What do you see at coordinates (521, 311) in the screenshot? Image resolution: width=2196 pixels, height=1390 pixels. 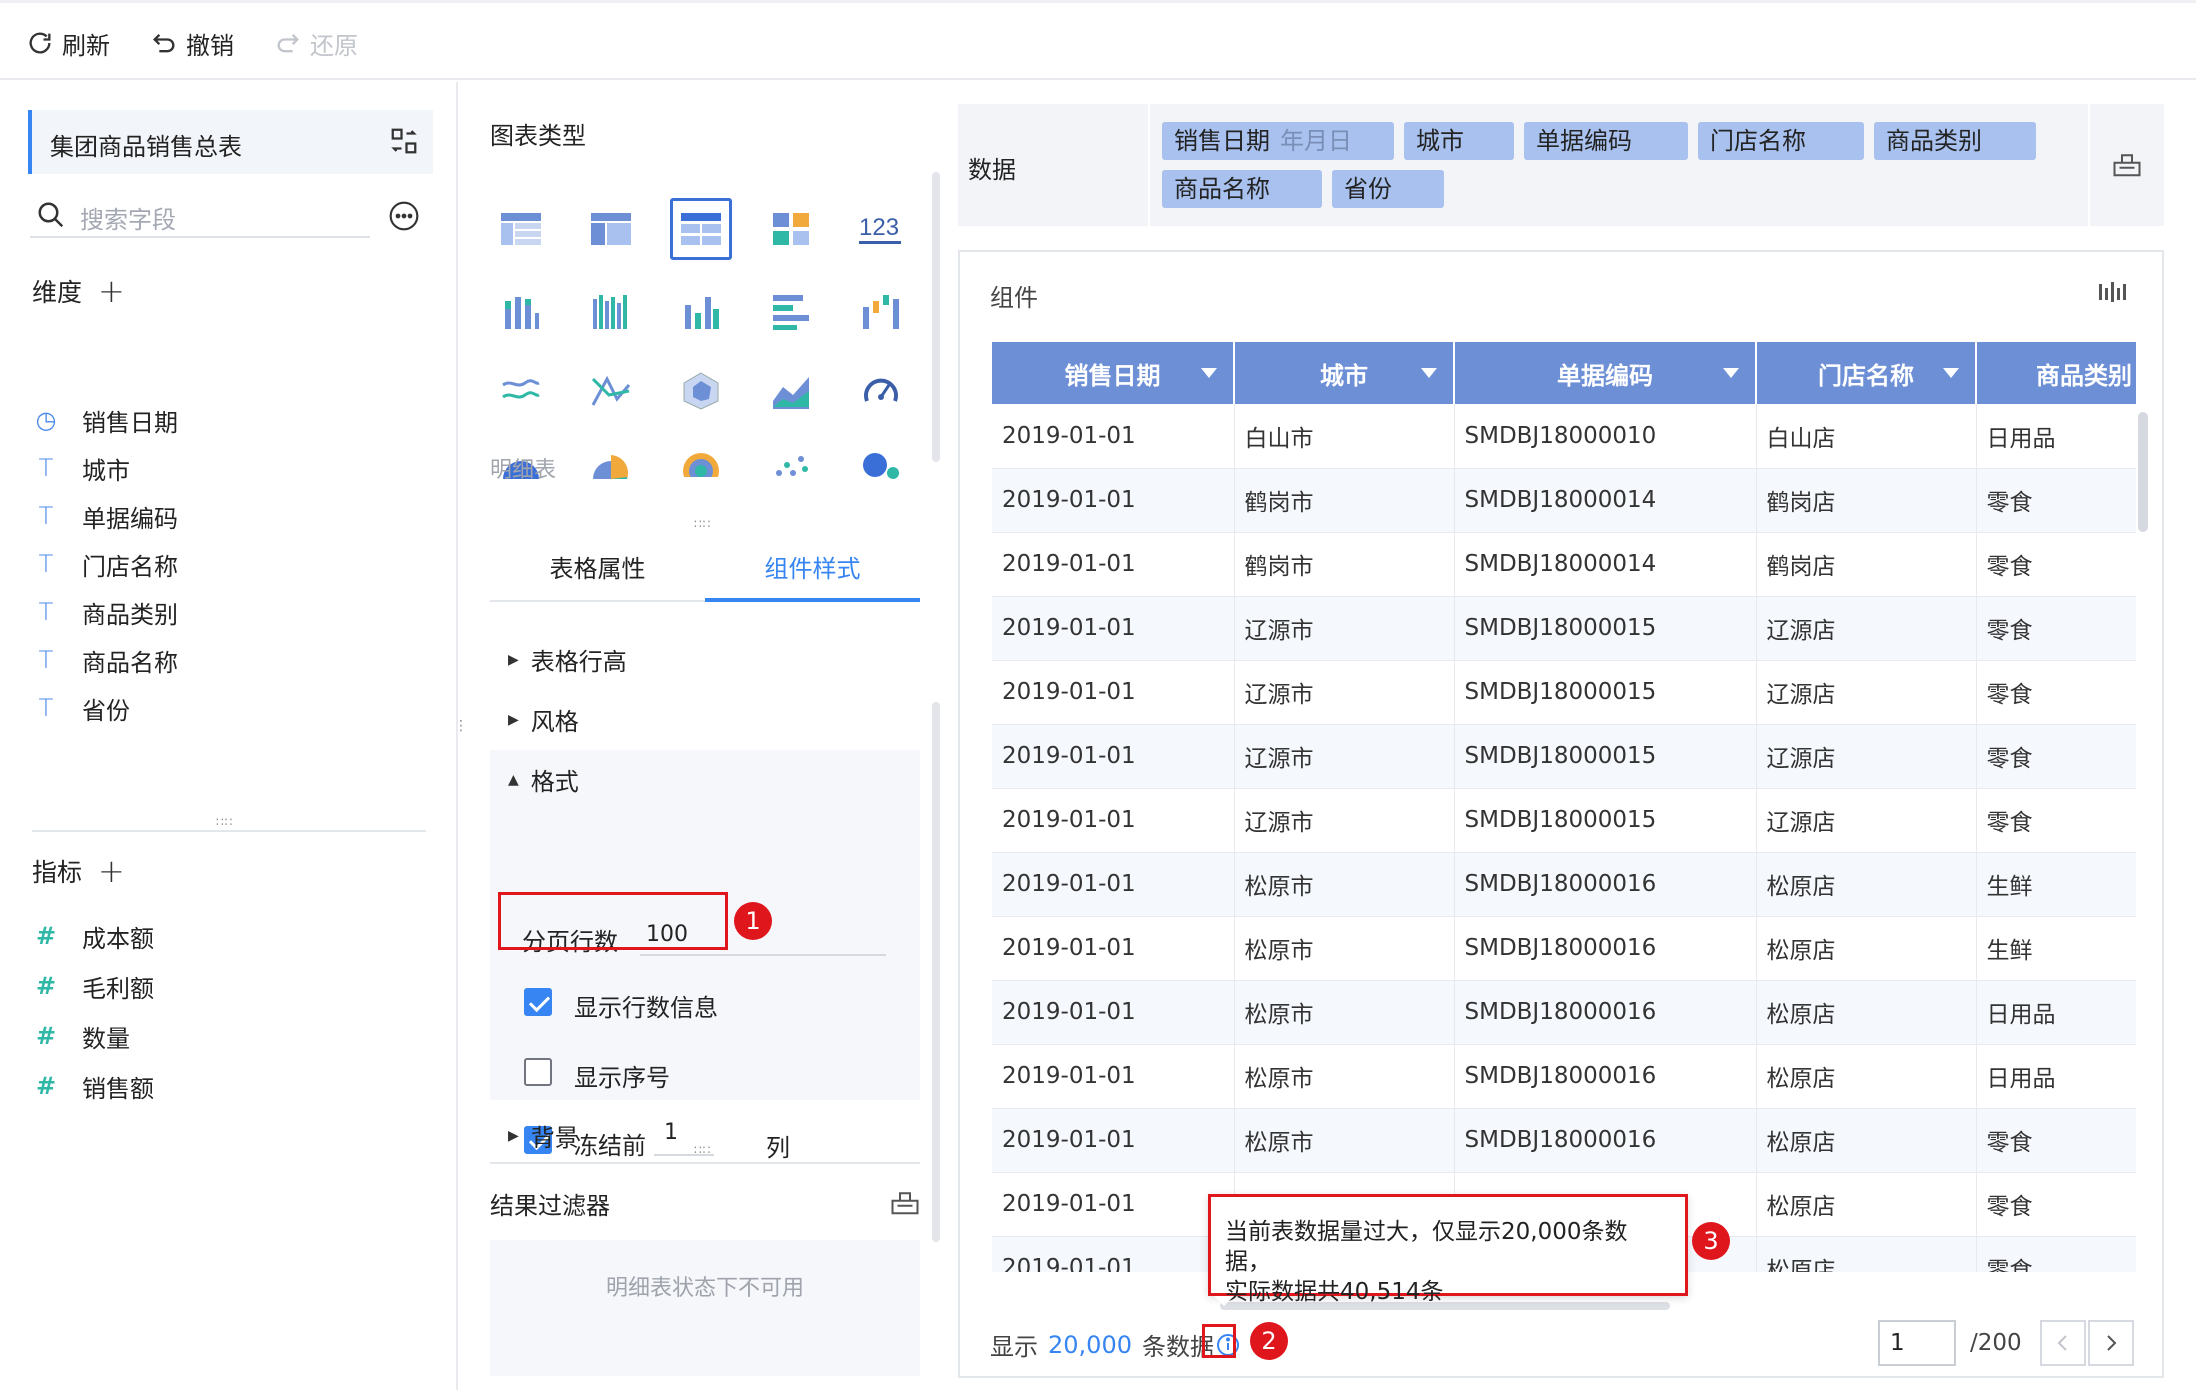 I see `stacked-bar-icon` at bounding box center [521, 311].